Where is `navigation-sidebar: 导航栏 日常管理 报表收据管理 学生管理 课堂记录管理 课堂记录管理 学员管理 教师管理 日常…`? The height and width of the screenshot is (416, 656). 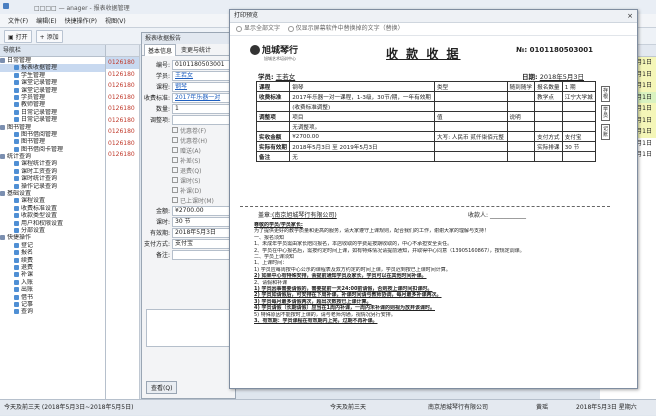
navigation-sidebar: 导航栏 日常管理 报表收据管理 学生管理 课堂记录管理 课堂记录管理 学员管理 教师管理 日常… is located at coordinates (53, 222).